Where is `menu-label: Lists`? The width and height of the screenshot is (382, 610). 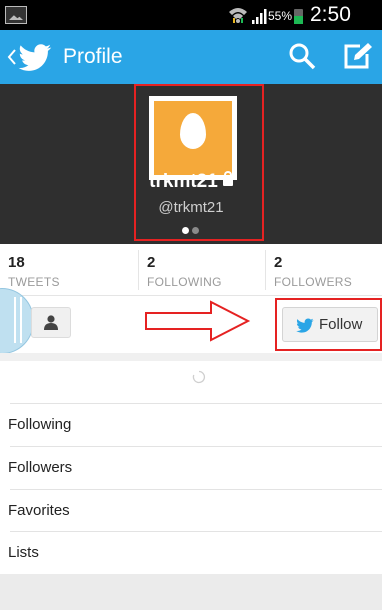 menu-label: Lists is located at coordinates (23, 552).